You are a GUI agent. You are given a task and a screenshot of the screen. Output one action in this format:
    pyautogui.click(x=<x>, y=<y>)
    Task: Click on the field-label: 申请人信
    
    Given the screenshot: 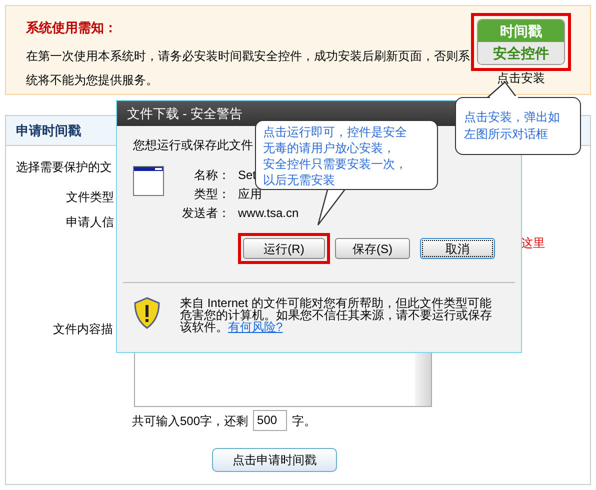 What is the action you would take?
    pyautogui.click(x=90, y=222)
    